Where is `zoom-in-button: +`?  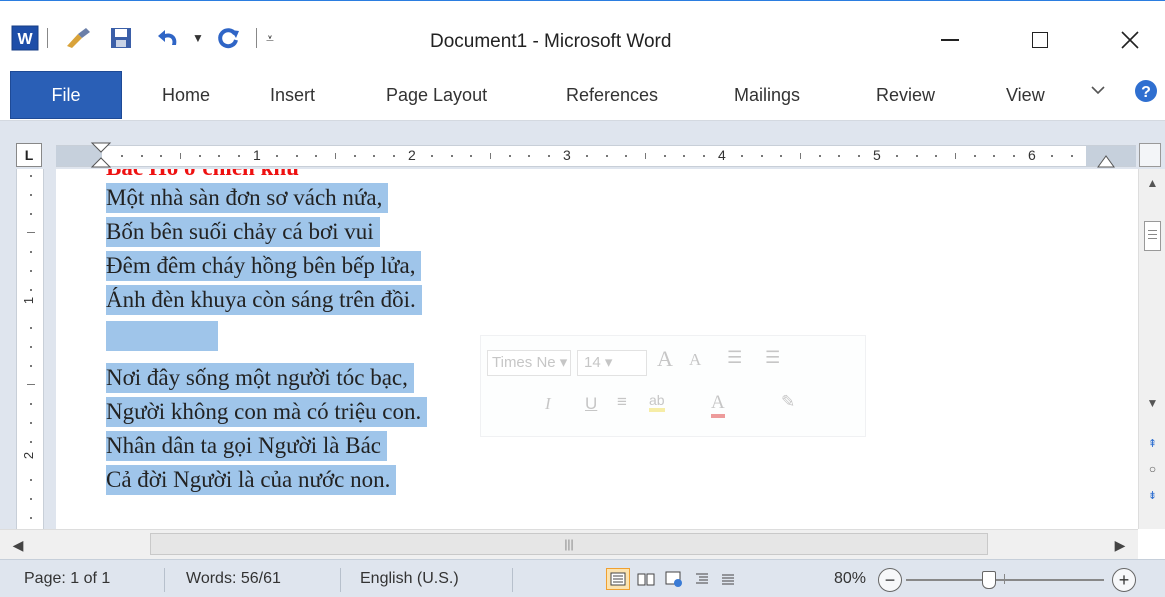
zoom-in-button: + is located at coordinates (1124, 580).